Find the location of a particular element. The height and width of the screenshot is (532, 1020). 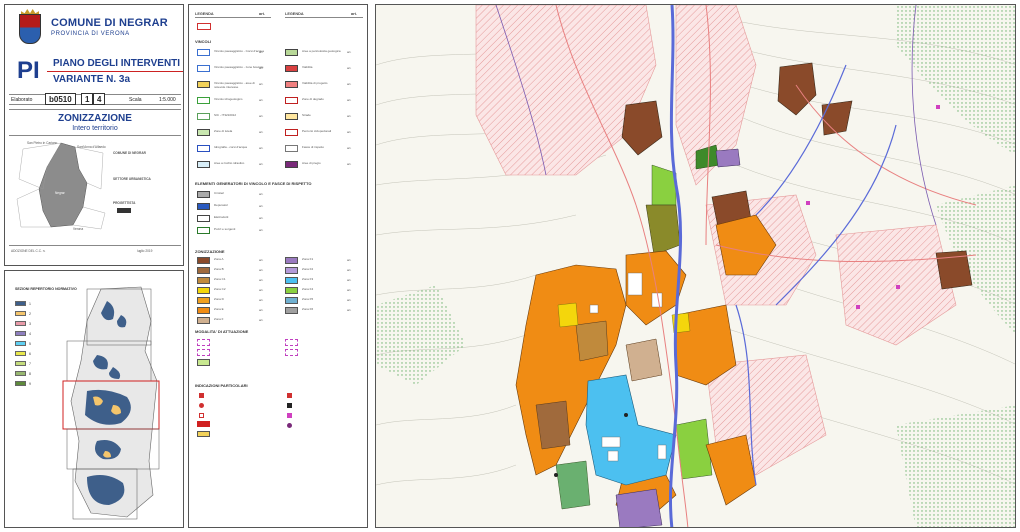

title-divider is located at coordinates (115, 71).